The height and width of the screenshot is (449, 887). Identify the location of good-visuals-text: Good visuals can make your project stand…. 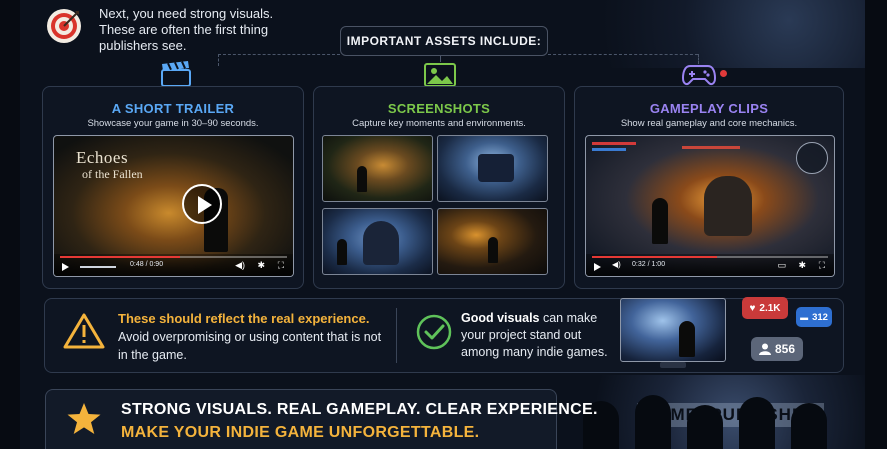
(541, 335).